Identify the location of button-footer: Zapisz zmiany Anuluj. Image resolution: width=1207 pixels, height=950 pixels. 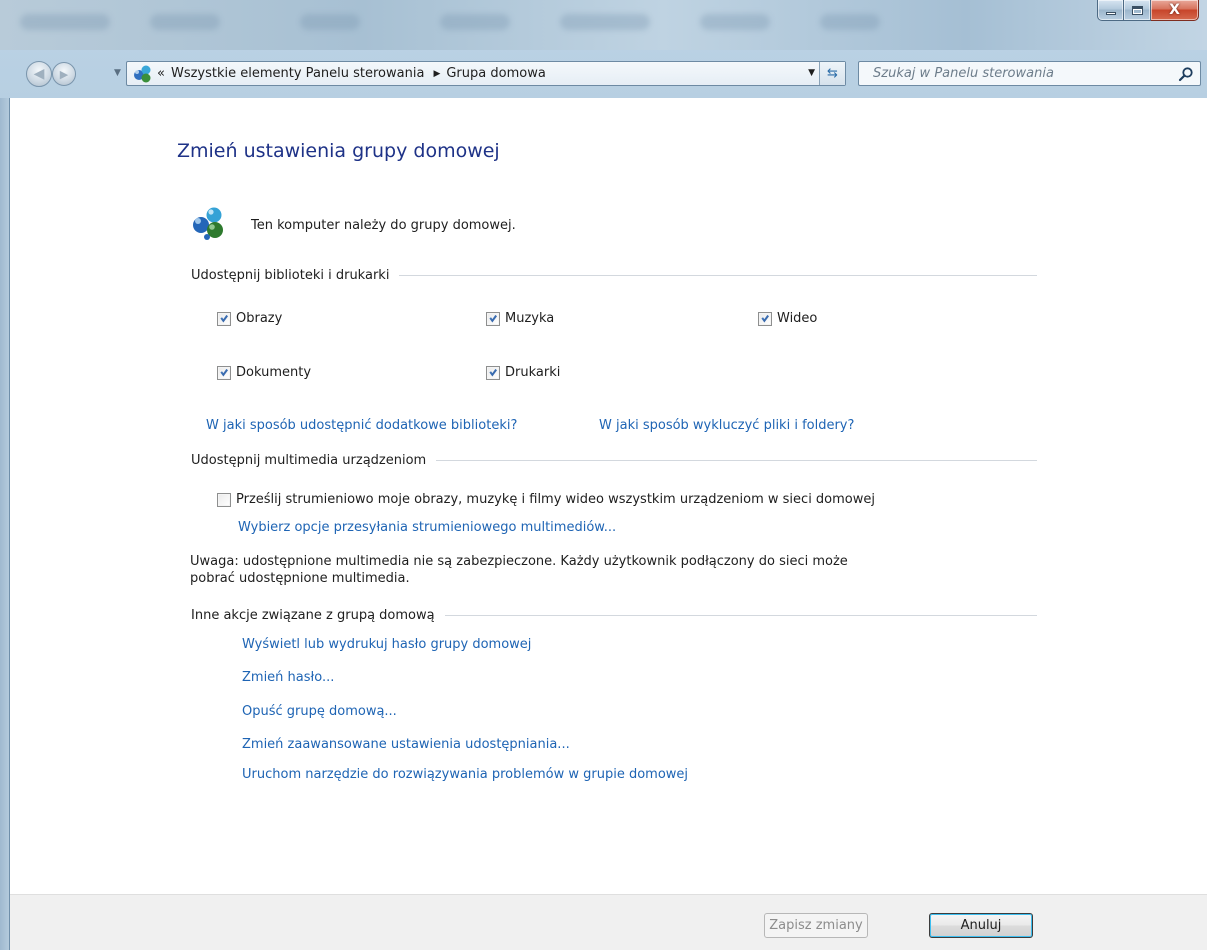
(608, 922).